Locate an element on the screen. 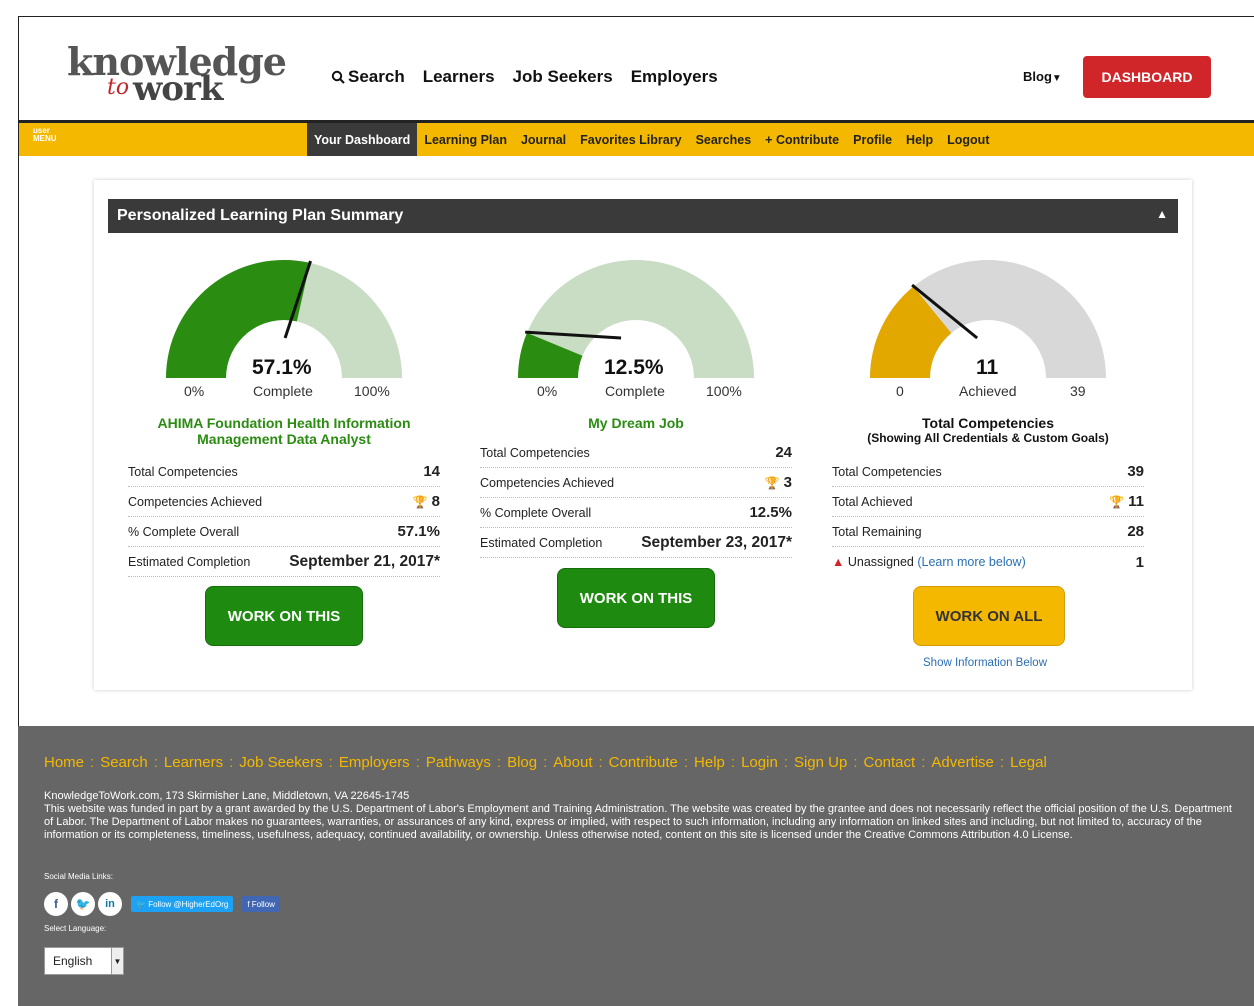 The image size is (1254, 1006). nav-employers: Employers is located at coordinates (674, 77).